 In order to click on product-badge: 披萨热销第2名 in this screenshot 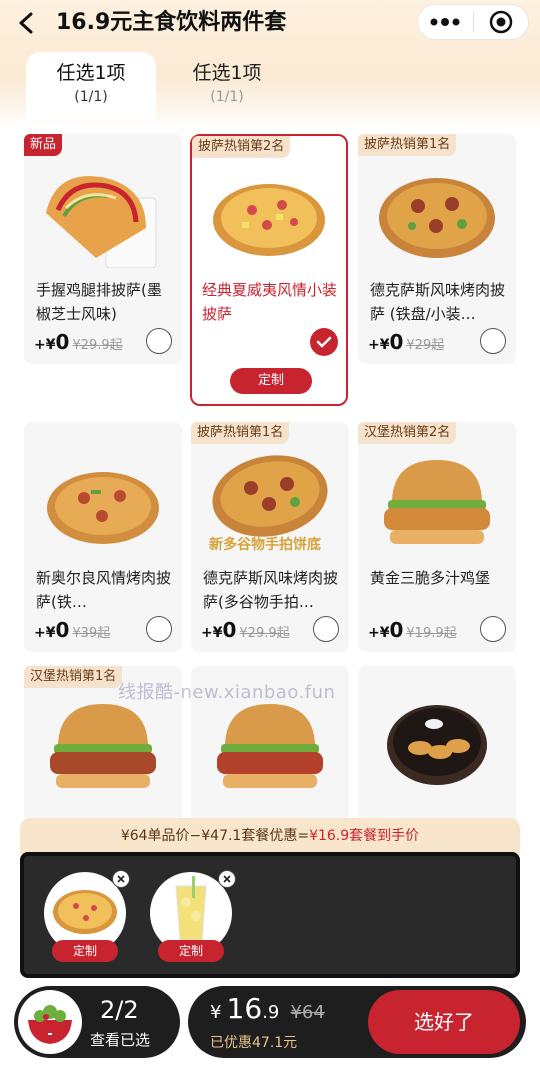, I will do `click(241, 147)`.